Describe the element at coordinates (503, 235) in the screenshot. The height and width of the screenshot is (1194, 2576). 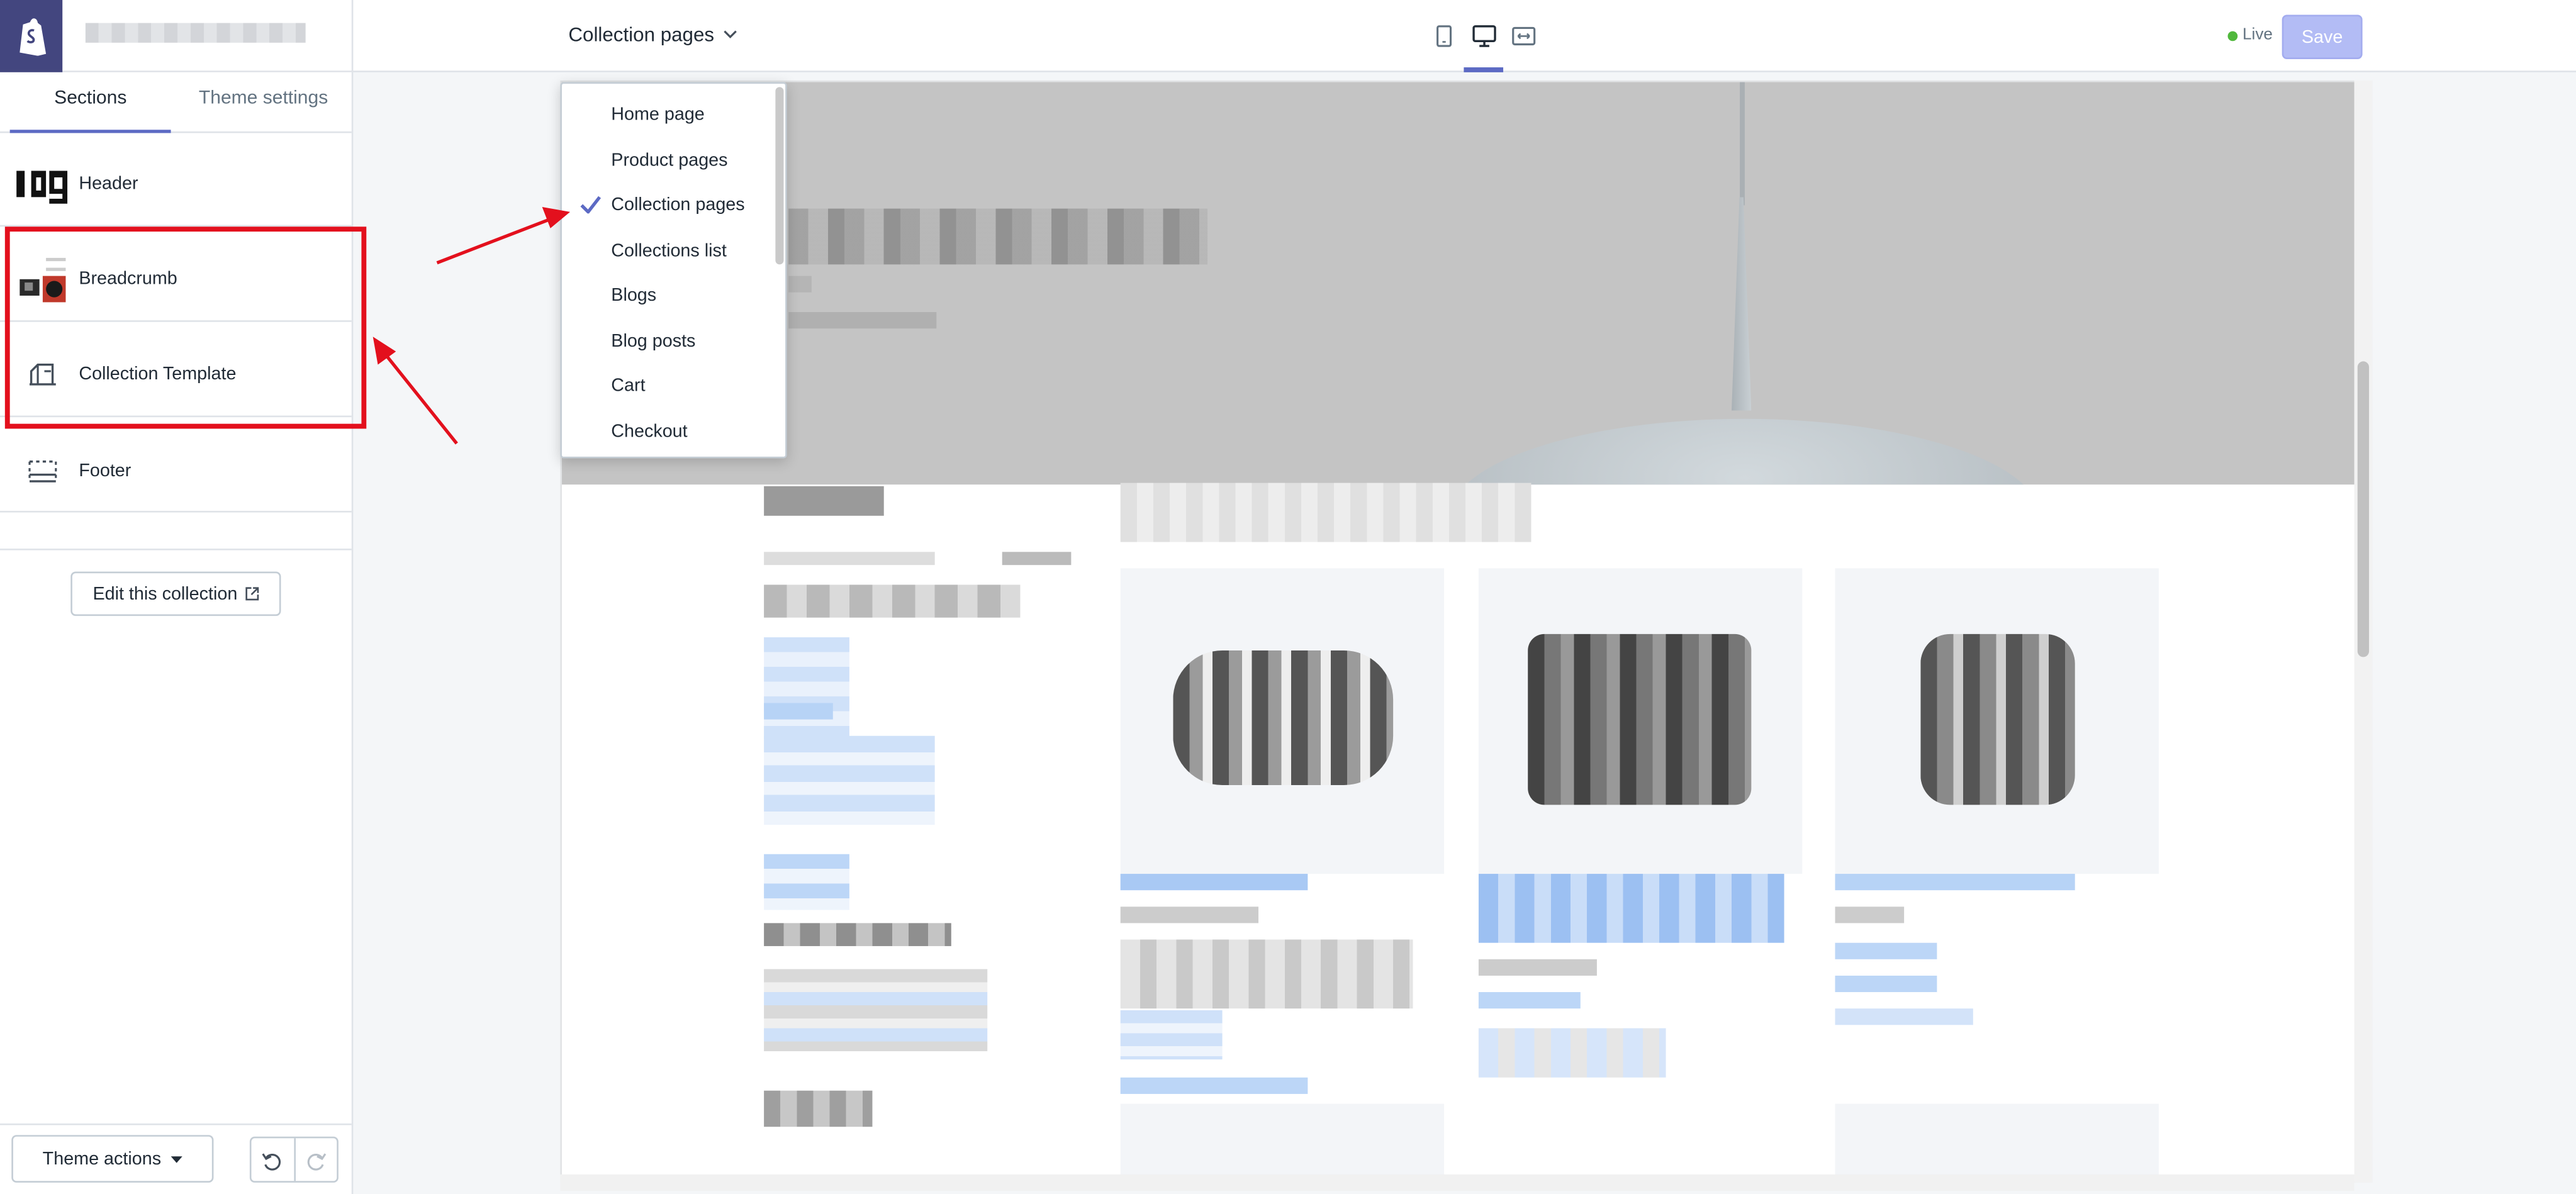
I see `annotation-arrow-to-dropdown` at that location.